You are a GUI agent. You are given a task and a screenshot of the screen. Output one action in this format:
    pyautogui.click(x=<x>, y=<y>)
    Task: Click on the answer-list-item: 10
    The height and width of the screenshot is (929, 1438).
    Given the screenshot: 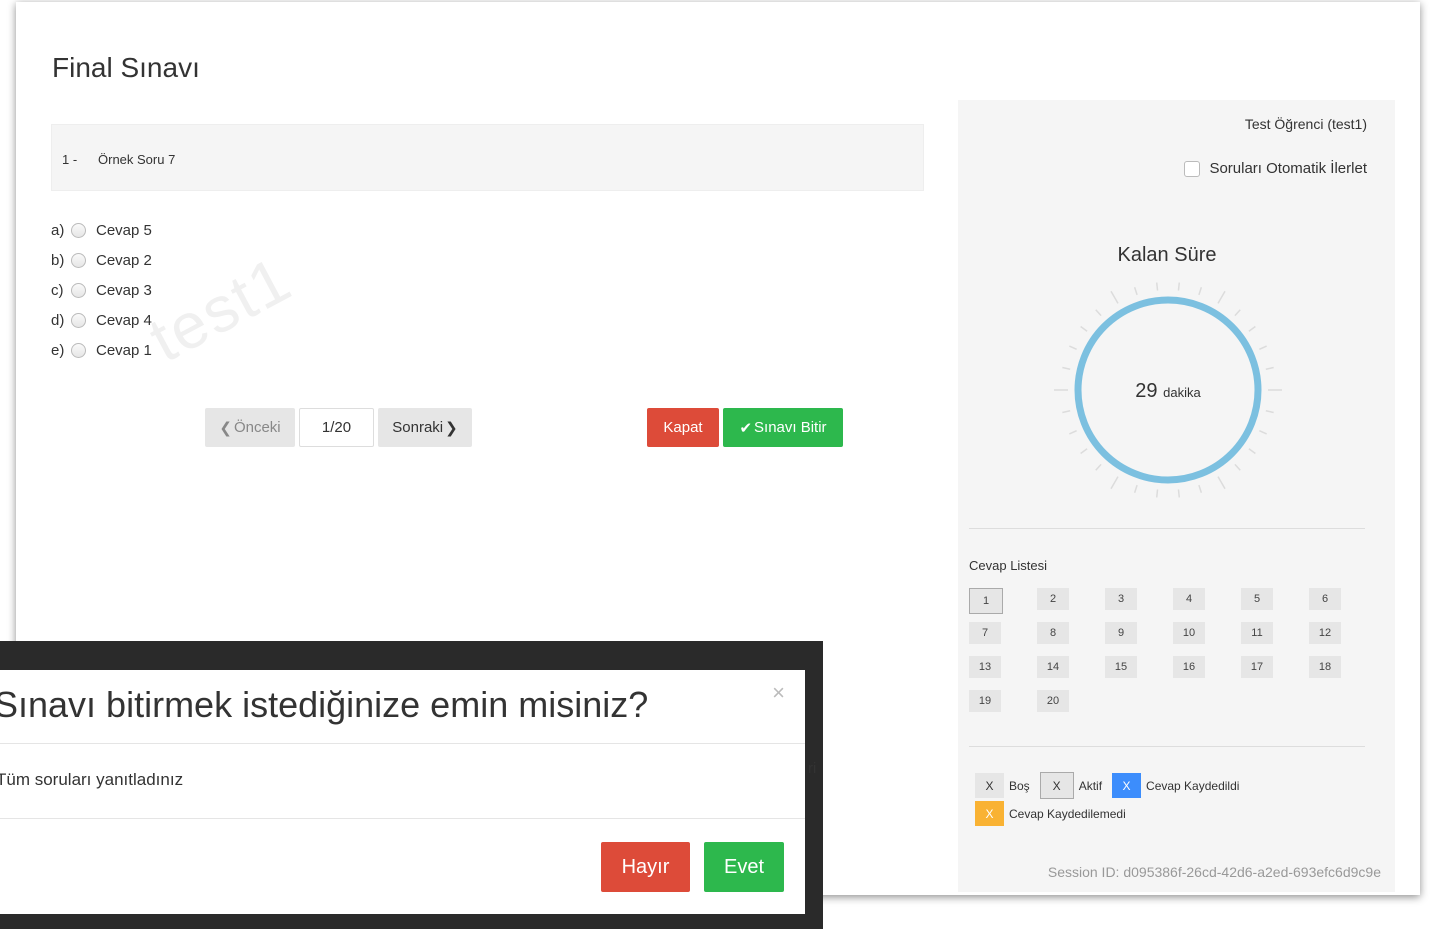 What is the action you would take?
    pyautogui.click(x=1189, y=633)
    